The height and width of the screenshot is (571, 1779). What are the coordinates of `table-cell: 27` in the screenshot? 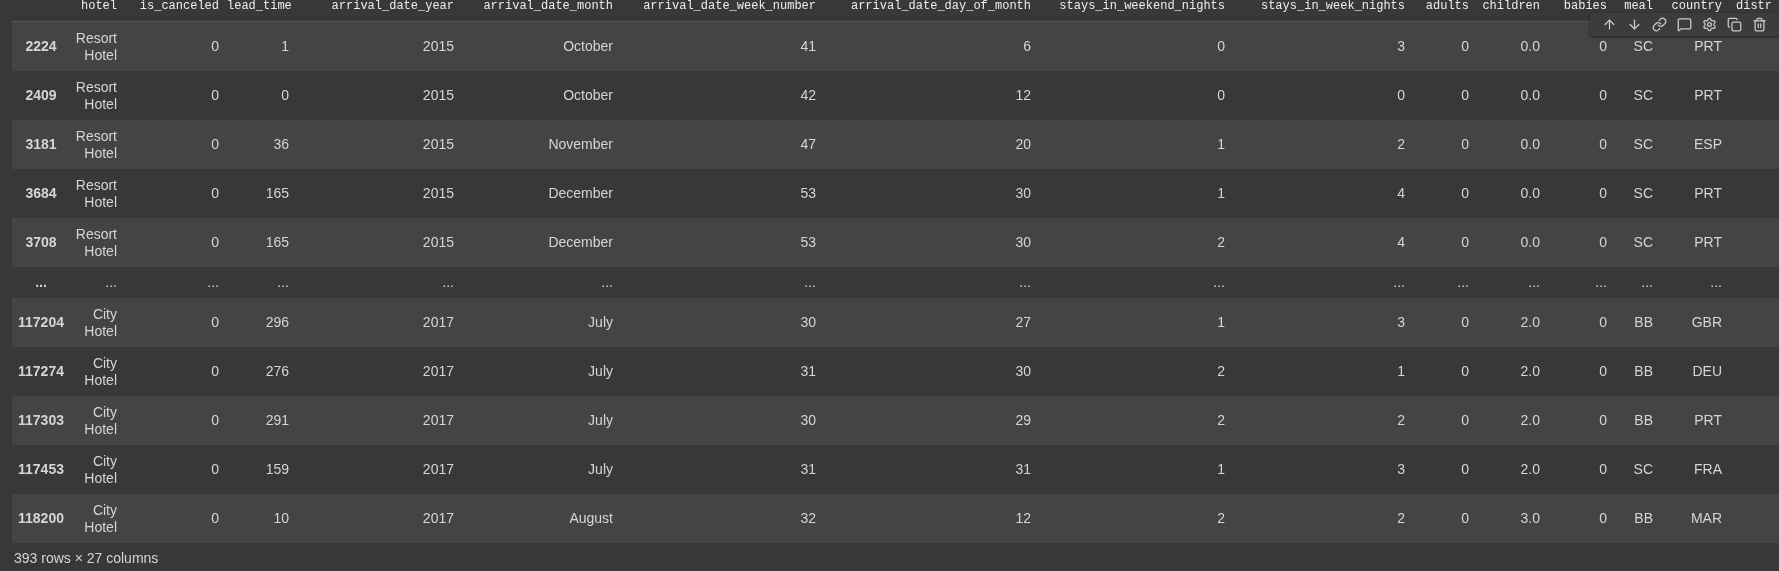 It's located at (1023, 322).